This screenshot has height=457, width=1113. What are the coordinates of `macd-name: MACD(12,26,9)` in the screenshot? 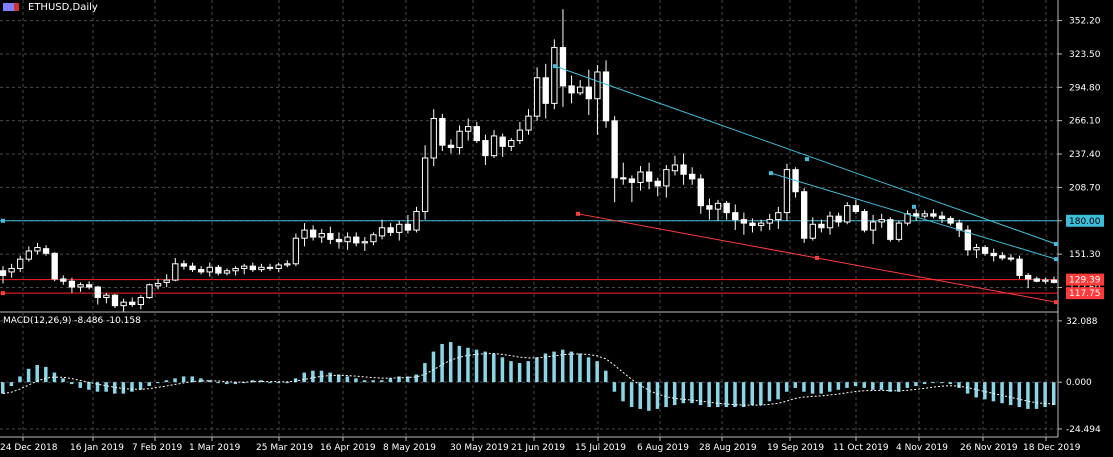 It's located at (37, 321).